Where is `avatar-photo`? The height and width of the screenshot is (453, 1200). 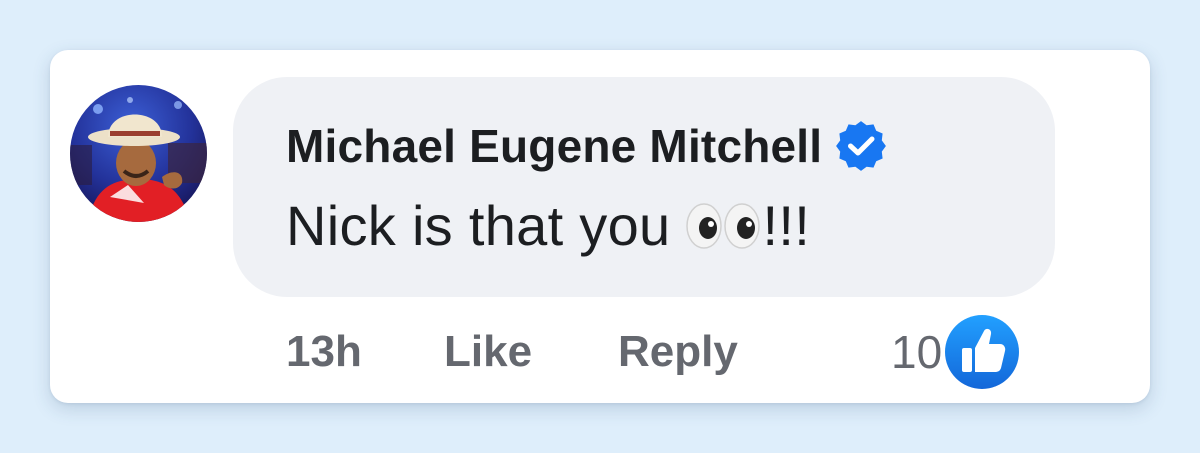 avatar-photo is located at coordinates (138, 153).